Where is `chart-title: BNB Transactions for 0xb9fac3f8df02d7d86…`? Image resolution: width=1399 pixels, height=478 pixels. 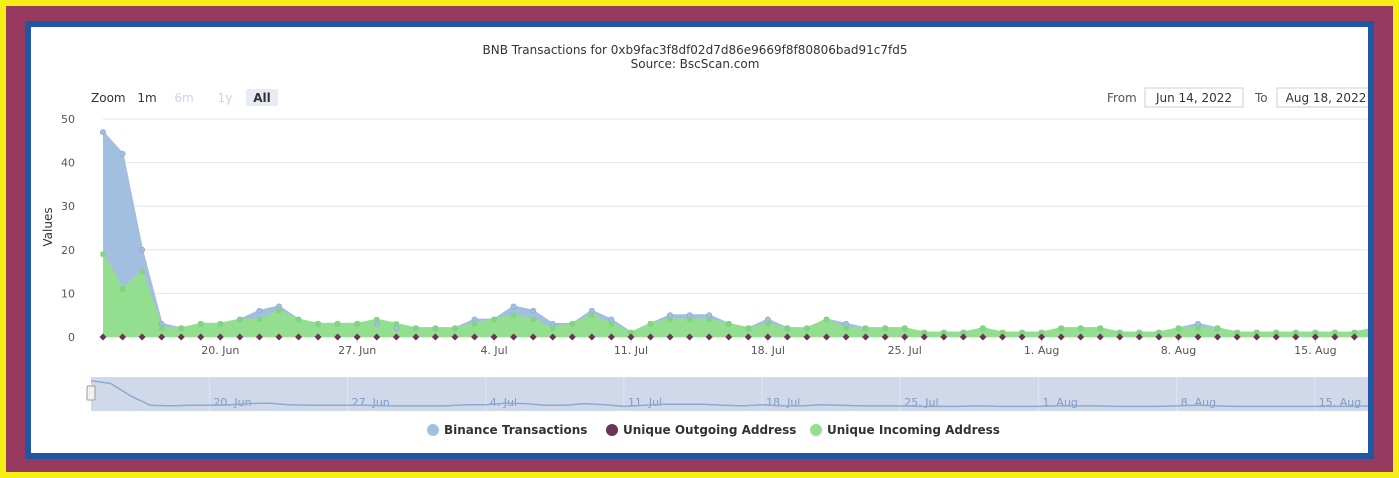 chart-title: BNB Transactions for 0xb9fac3f8df02d7d86… is located at coordinates (695, 50).